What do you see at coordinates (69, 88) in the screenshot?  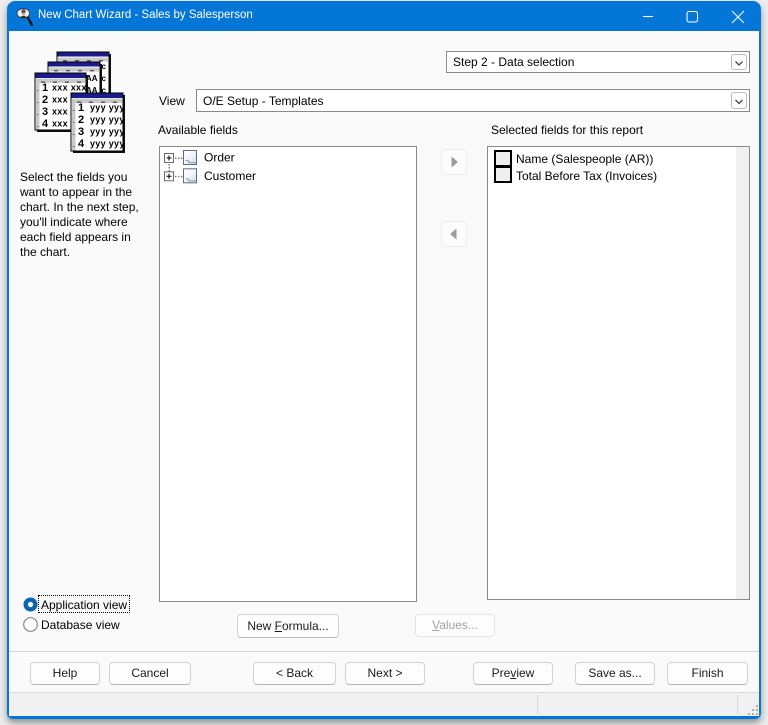 I see `svg-text: xxx xxx` at bounding box center [69, 88].